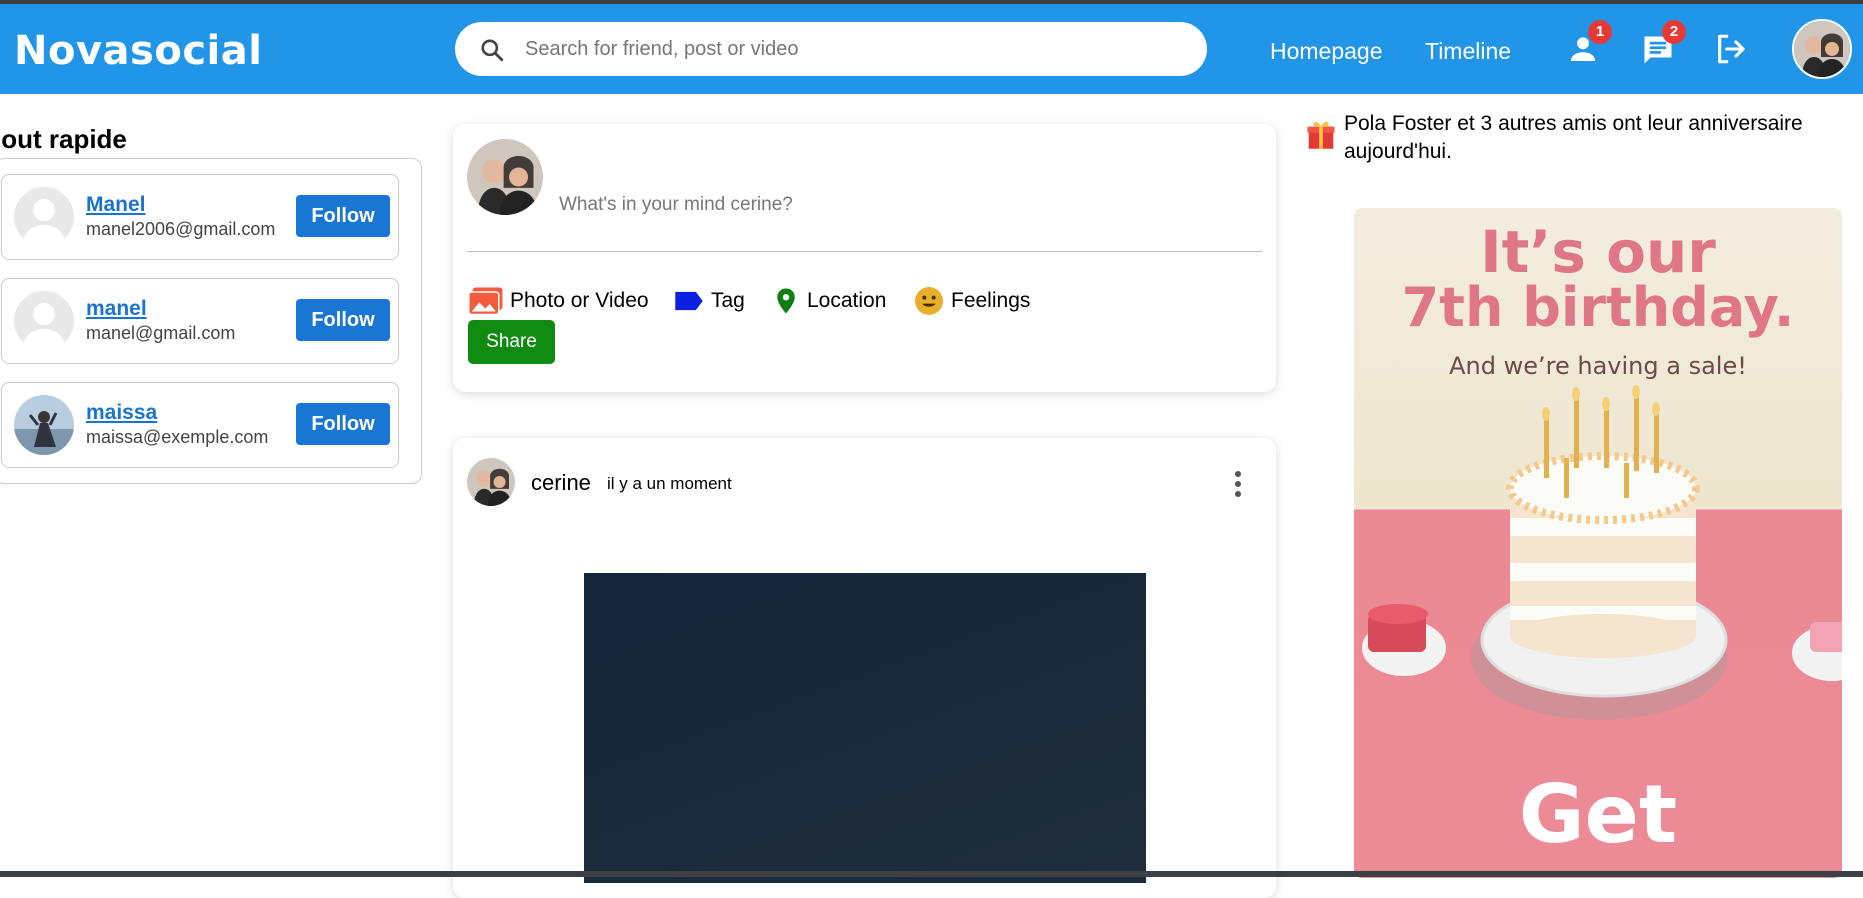 This screenshot has height=898, width=1863. Describe the element at coordinates (200, 425) in the screenshot. I see `suggested-user-card: maissa maissa@exemple.com Follow` at that location.